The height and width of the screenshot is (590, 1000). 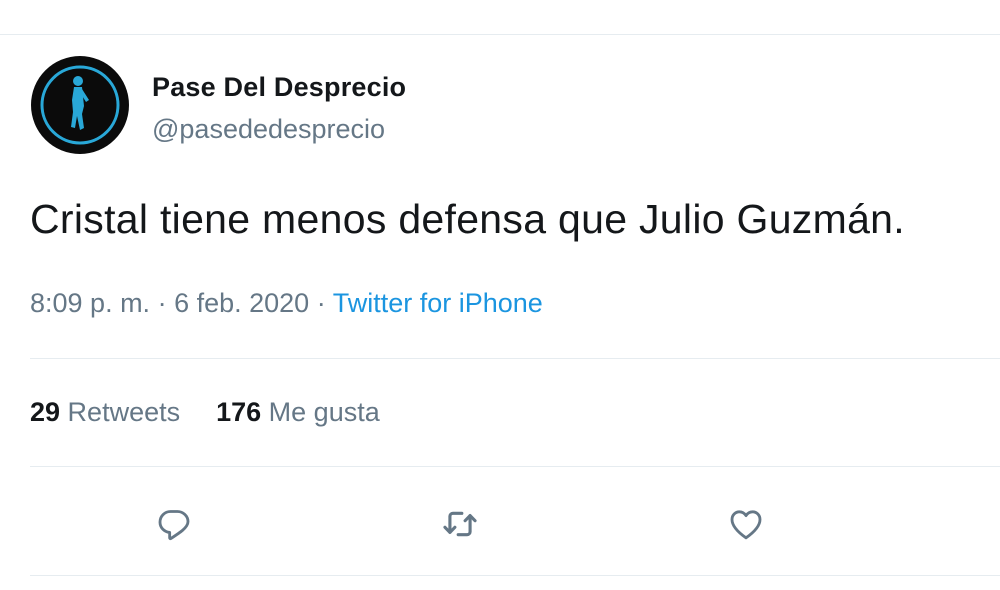 What do you see at coordinates (90, 303) in the screenshot?
I see `tweet-time: 8:09 p. m.` at bounding box center [90, 303].